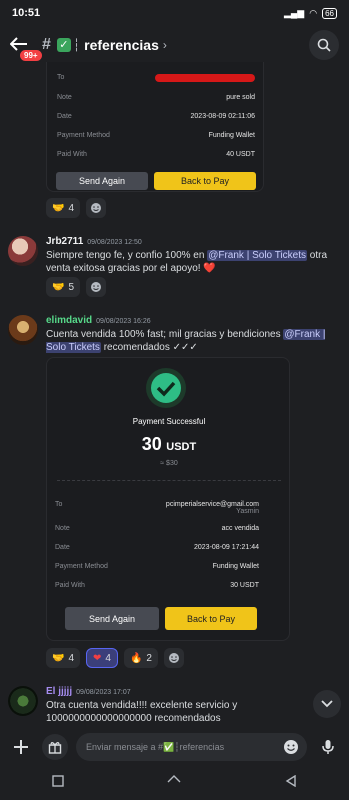 This screenshot has width=349, height=800. Describe the element at coordinates (174, 45) in the screenshot. I see `channel-header: 99+ # ✓ ┆ referencias ›` at that location.